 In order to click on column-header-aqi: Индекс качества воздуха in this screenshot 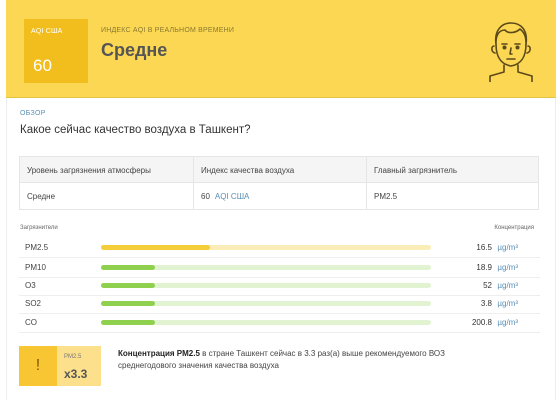, I will do `click(248, 170)`.